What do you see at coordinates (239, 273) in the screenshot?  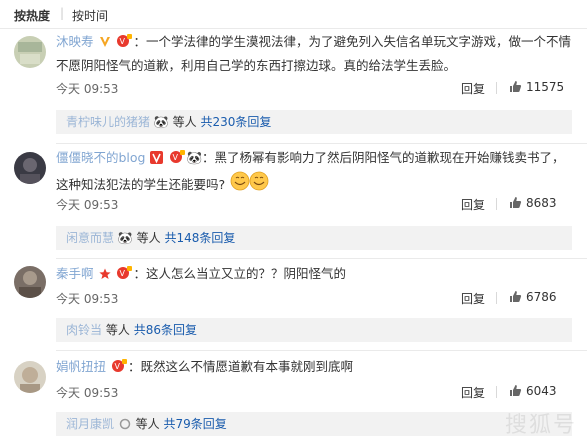 I see `comment-body: ：这人怎么当立又立的？？阴阳怪气的` at bounding box center [239, 273].